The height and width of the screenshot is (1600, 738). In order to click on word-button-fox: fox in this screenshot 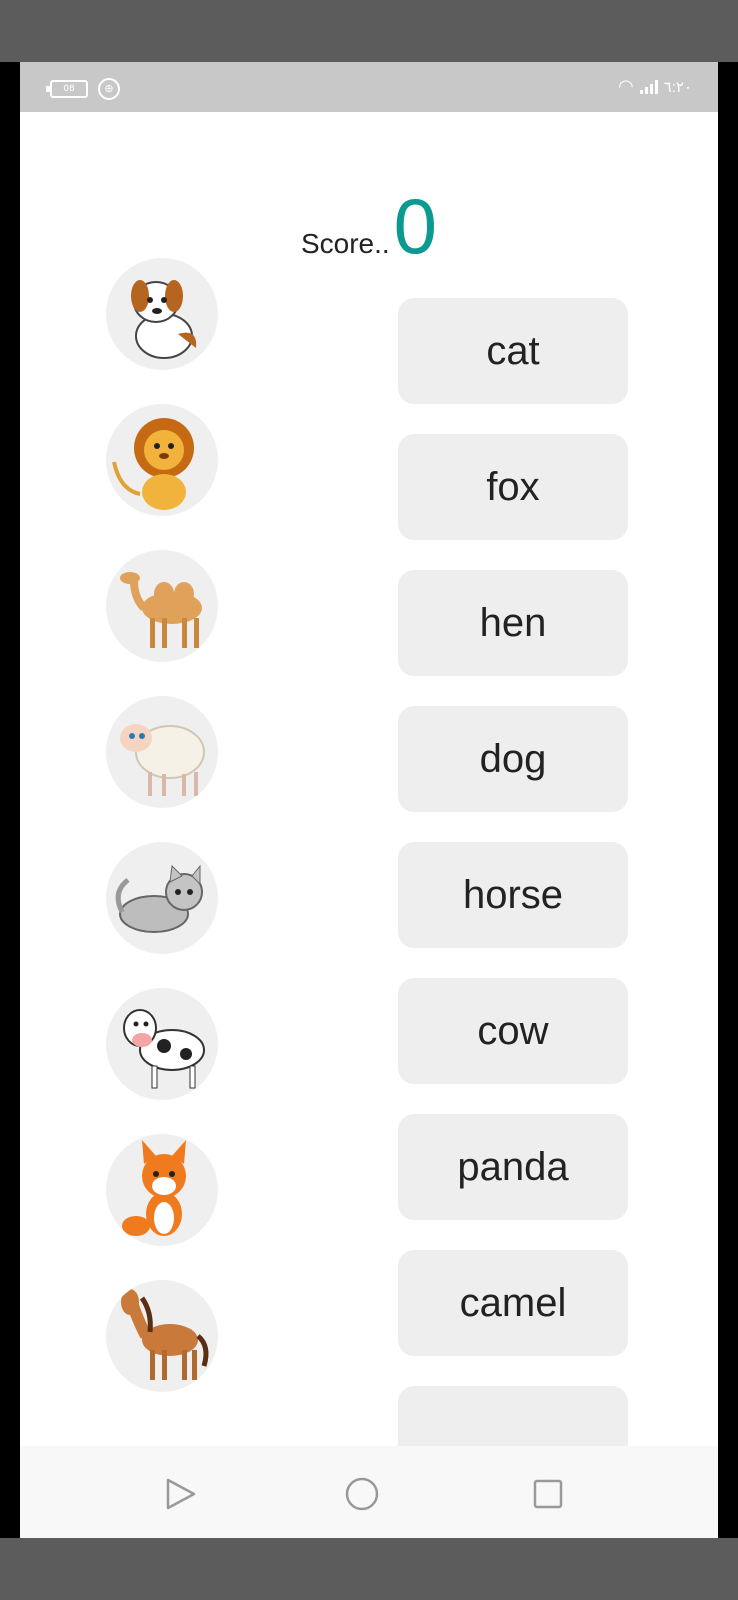, I will do `click(513, 487)`.